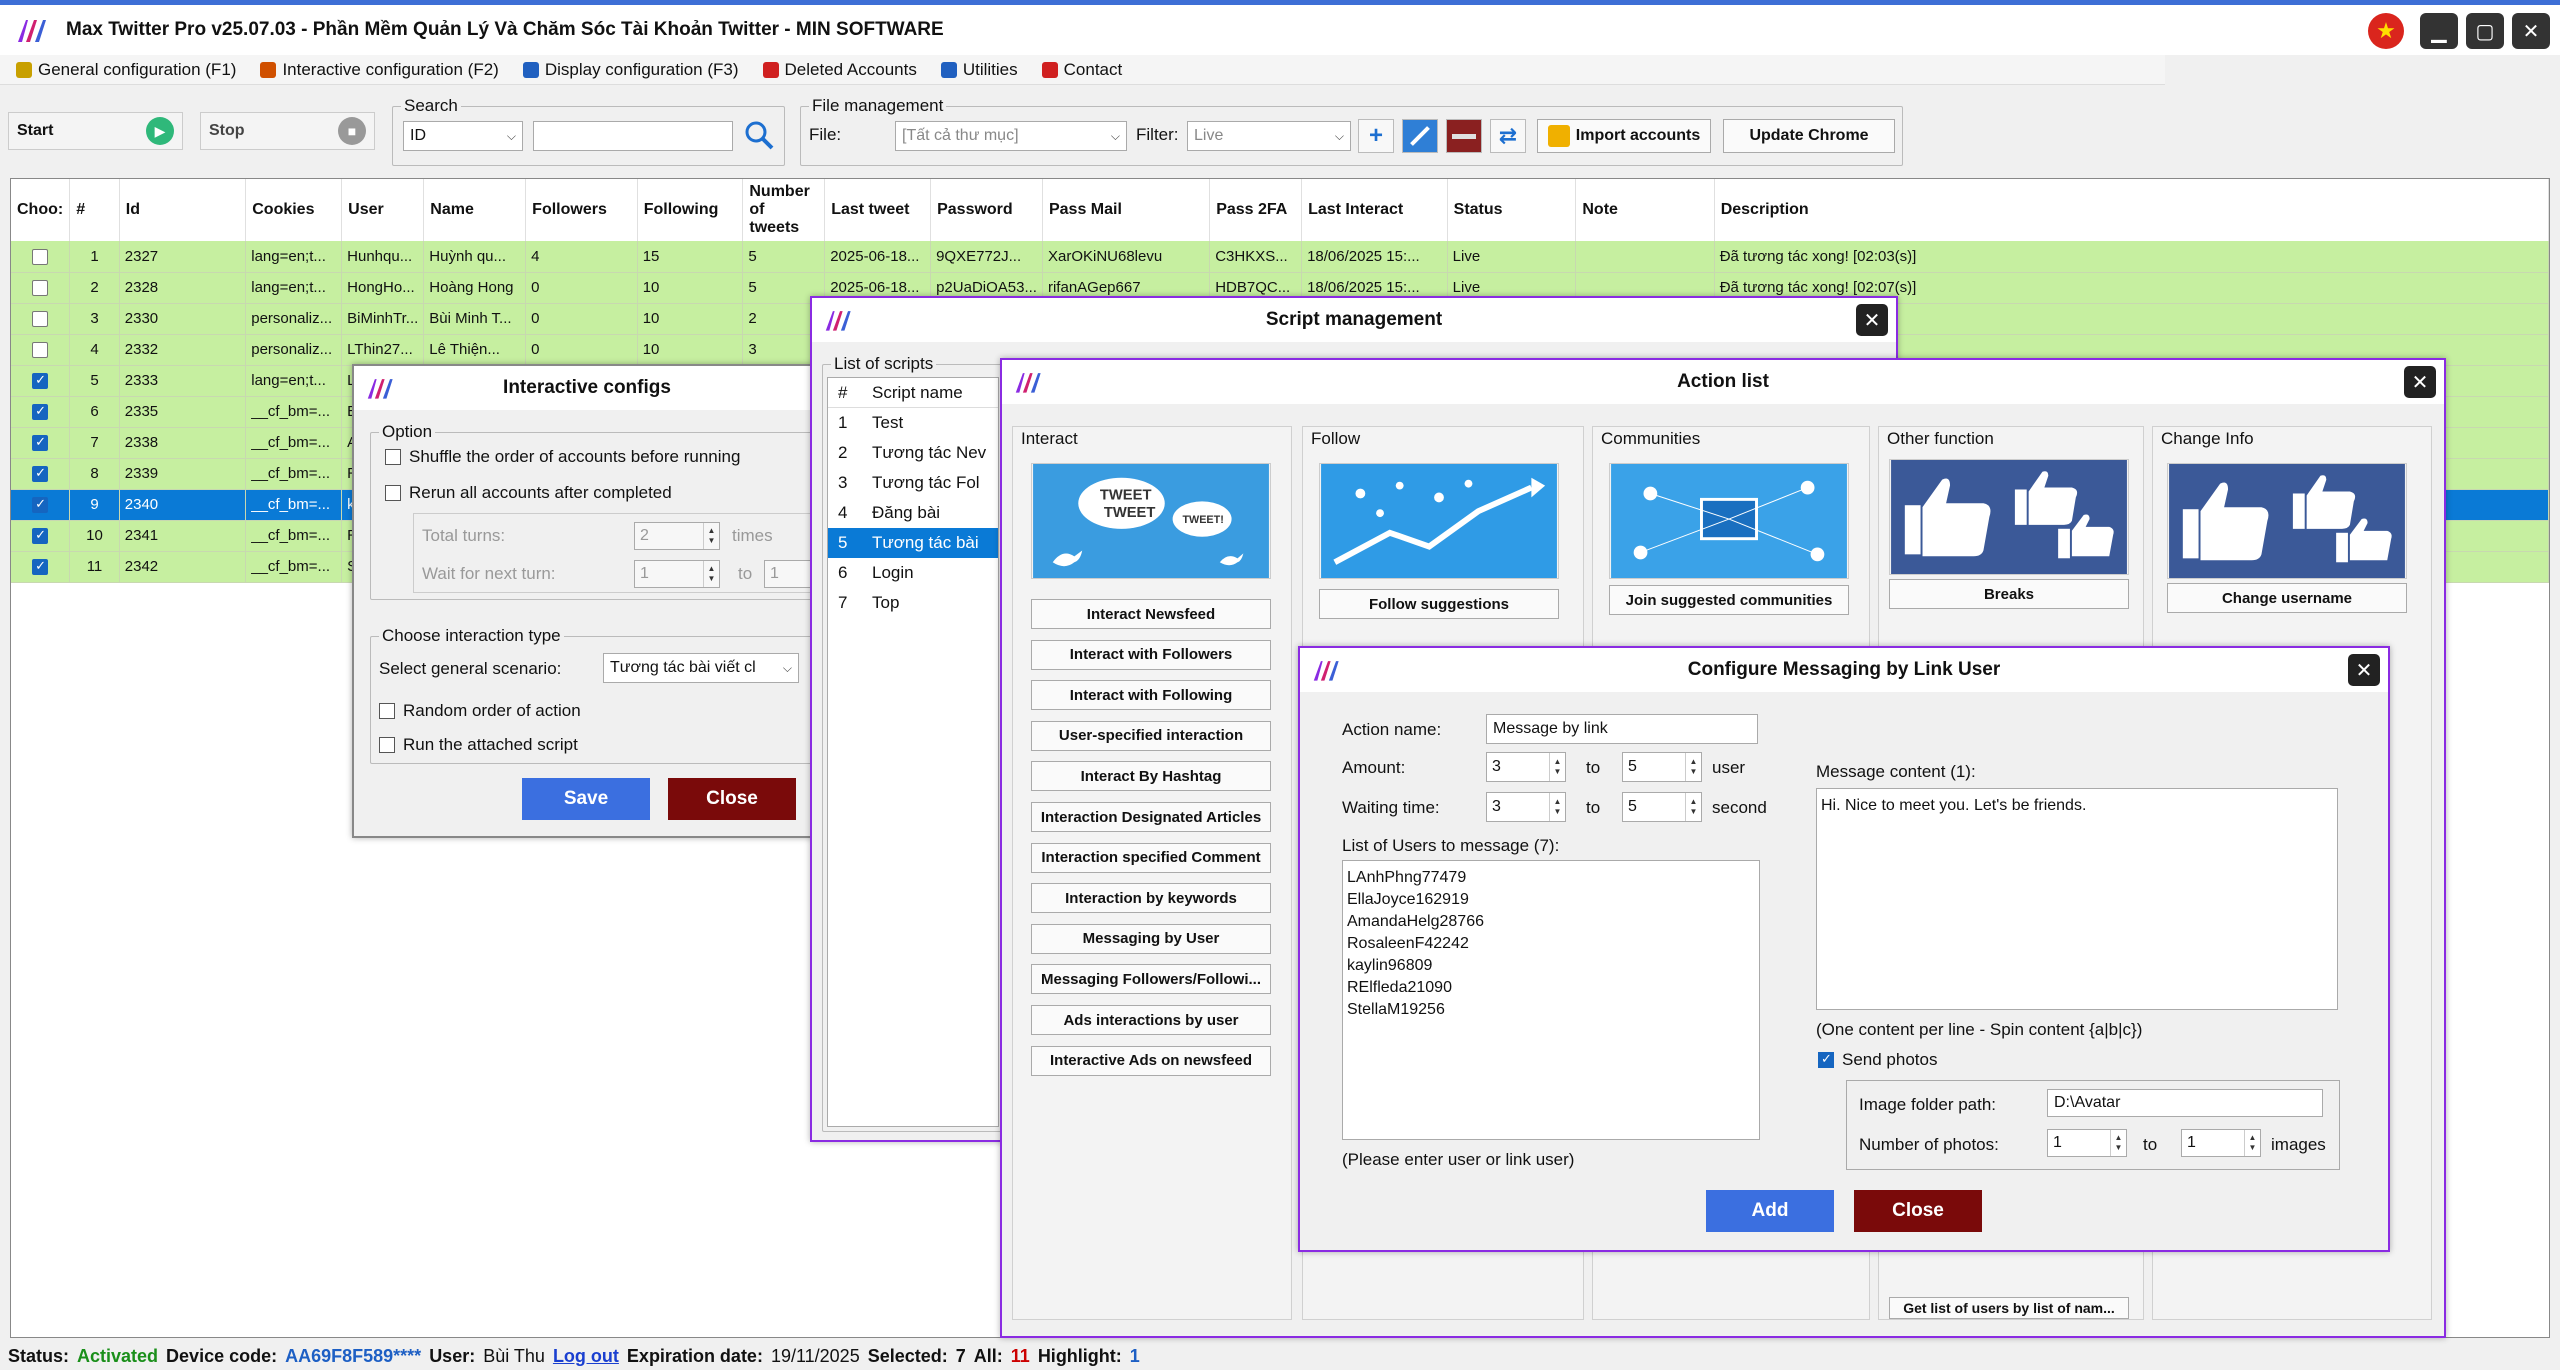 The width and height of the screenshot is (2560, 1370). Describe the element at coordinates (1151, 614) in the screenshot. I see `interact-action-button: Interact Newsfeed` at that location.